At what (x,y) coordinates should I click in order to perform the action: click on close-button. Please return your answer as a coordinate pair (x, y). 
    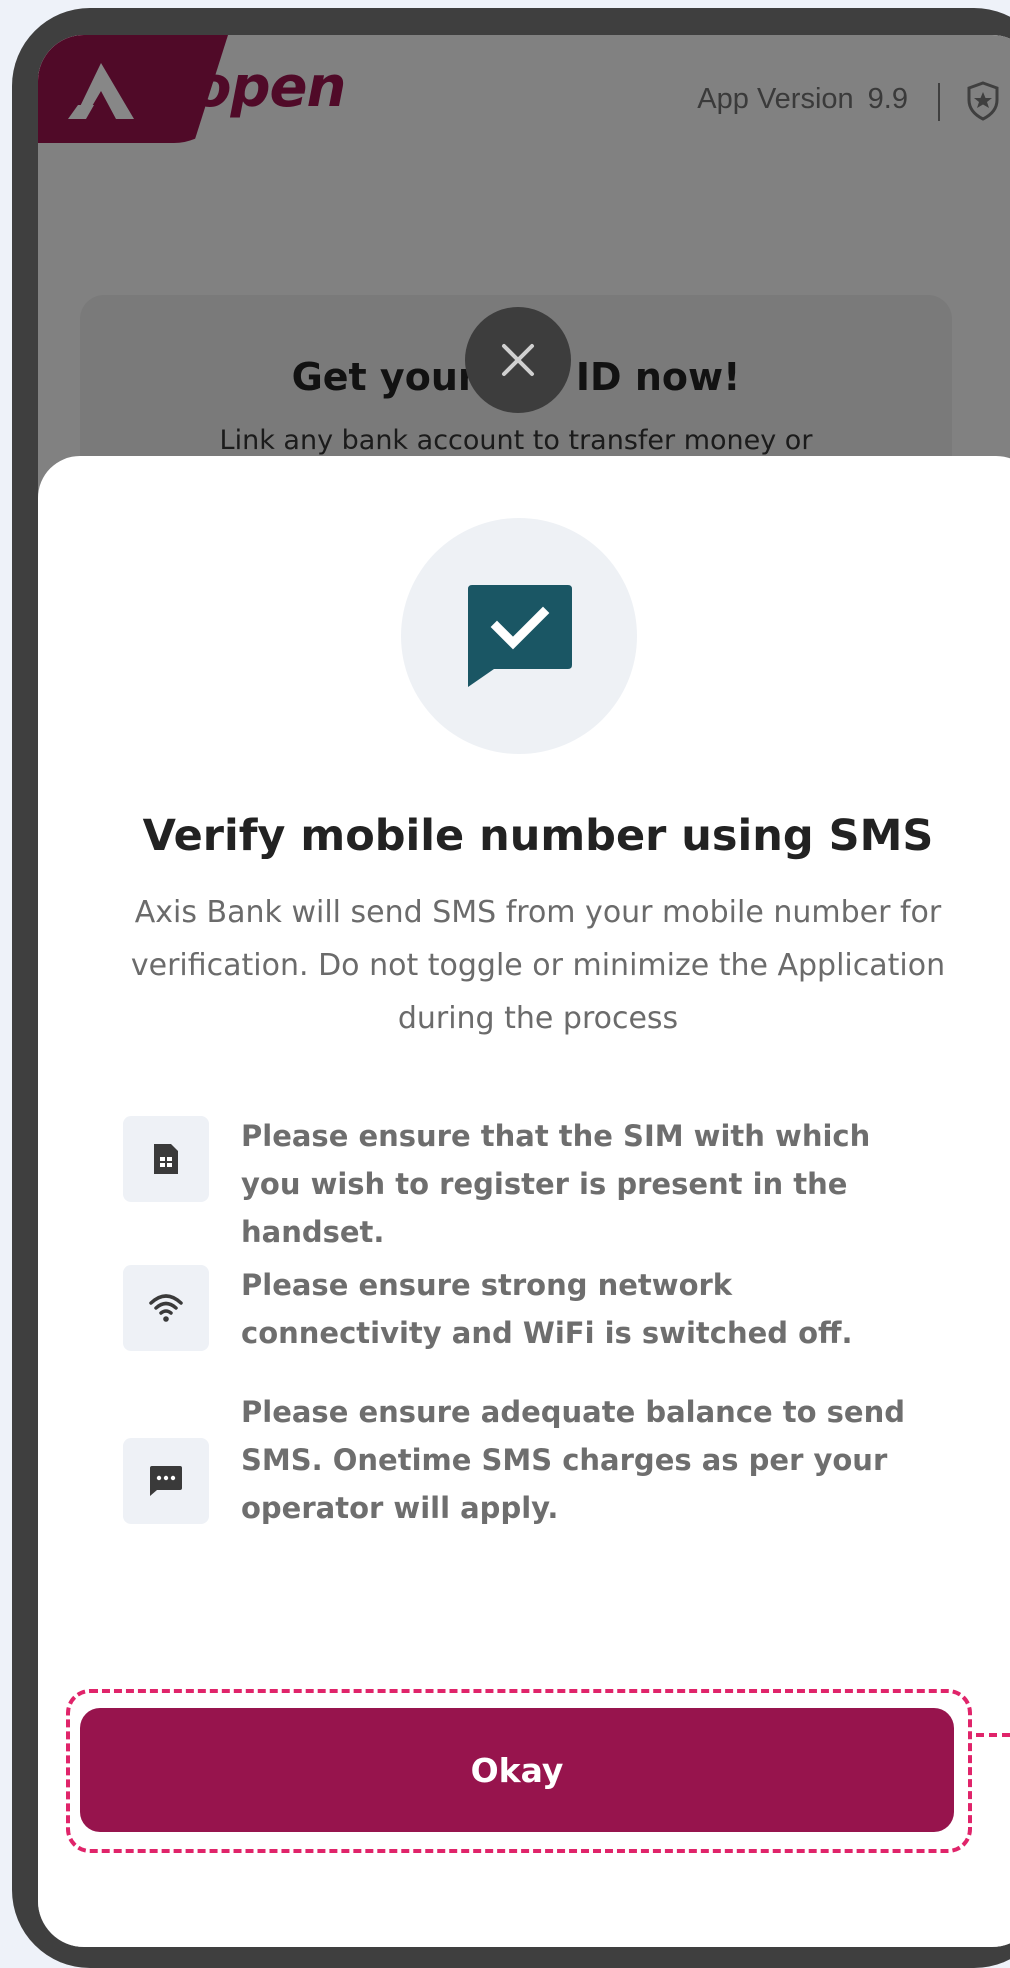
    Looking at the image, I should click on (518, 360).